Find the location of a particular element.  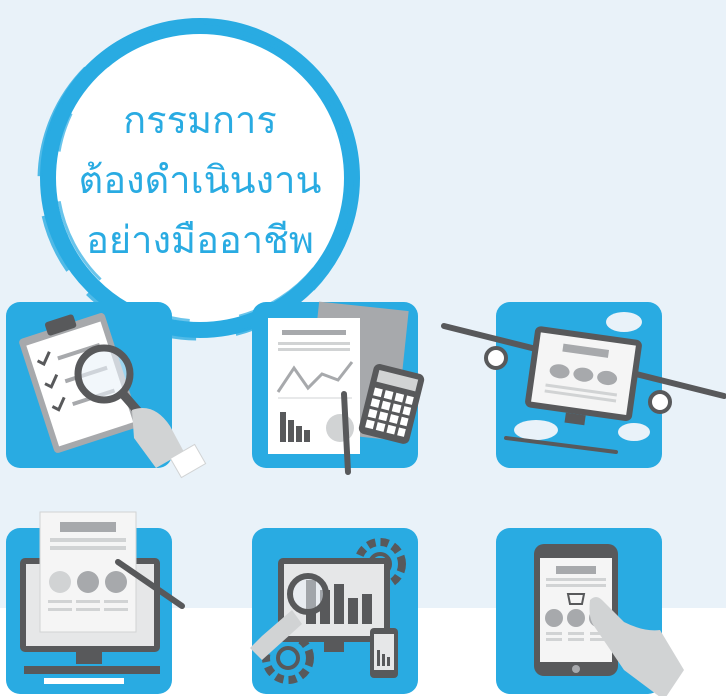

airplane-monitor-icon is located at coordinates (583, 383).